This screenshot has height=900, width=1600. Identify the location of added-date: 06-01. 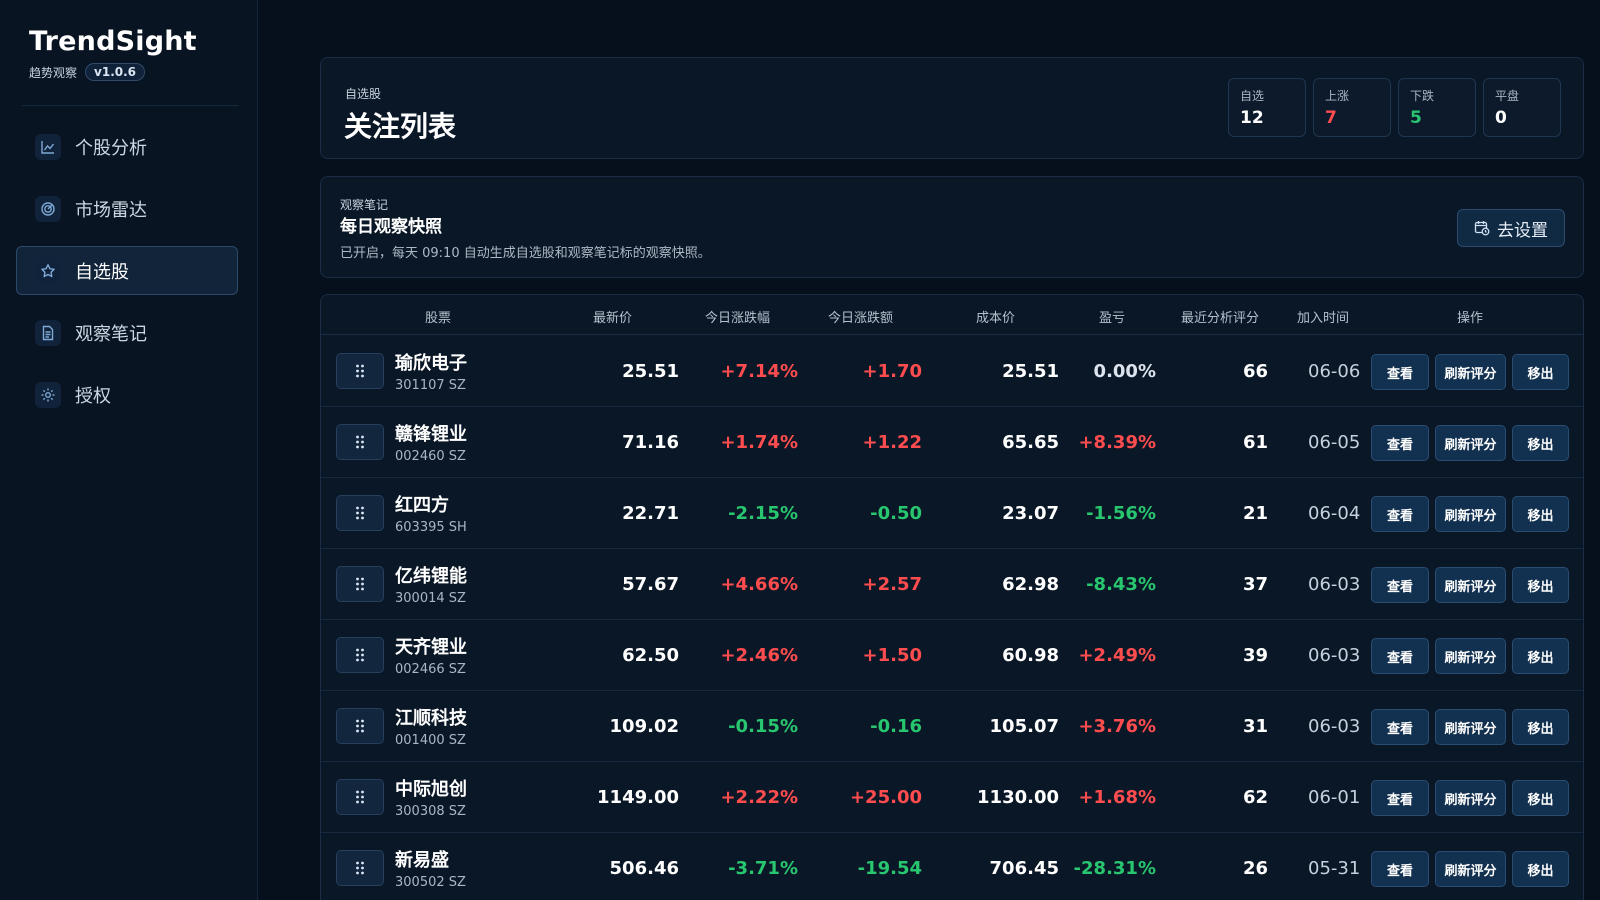
(1334, 797).